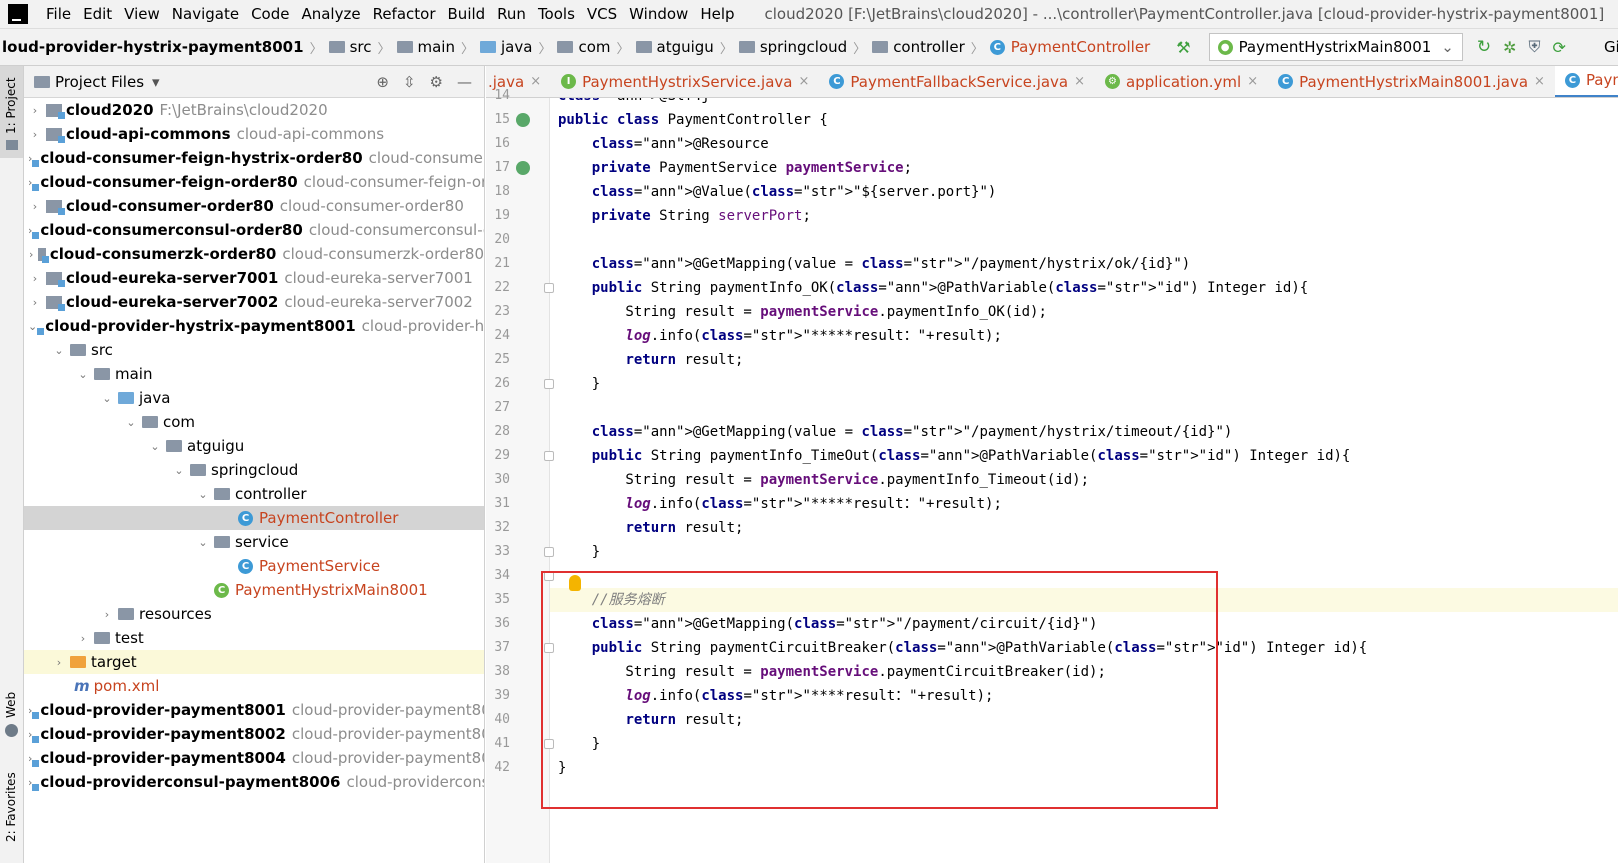  What do you see at coordinates (58, 14) in the screenshot?
I see `menu-file: File` at bounding box center [58, 14].